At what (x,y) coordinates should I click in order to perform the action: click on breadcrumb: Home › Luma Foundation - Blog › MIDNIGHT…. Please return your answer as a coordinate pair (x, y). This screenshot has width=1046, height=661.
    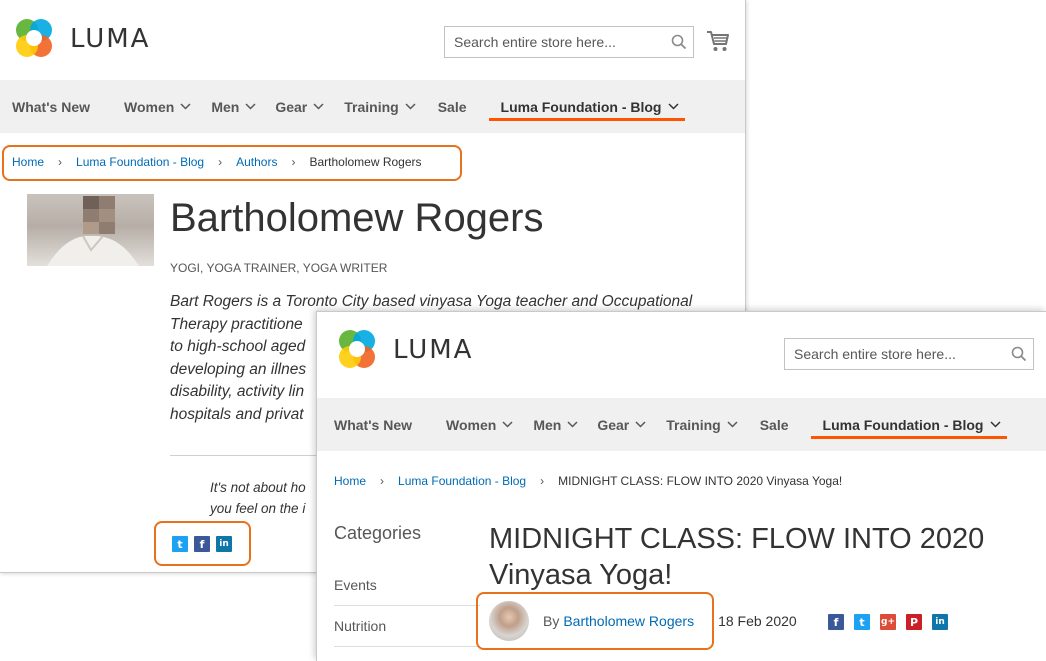
    Looking at the image, I should click on (588, 481).